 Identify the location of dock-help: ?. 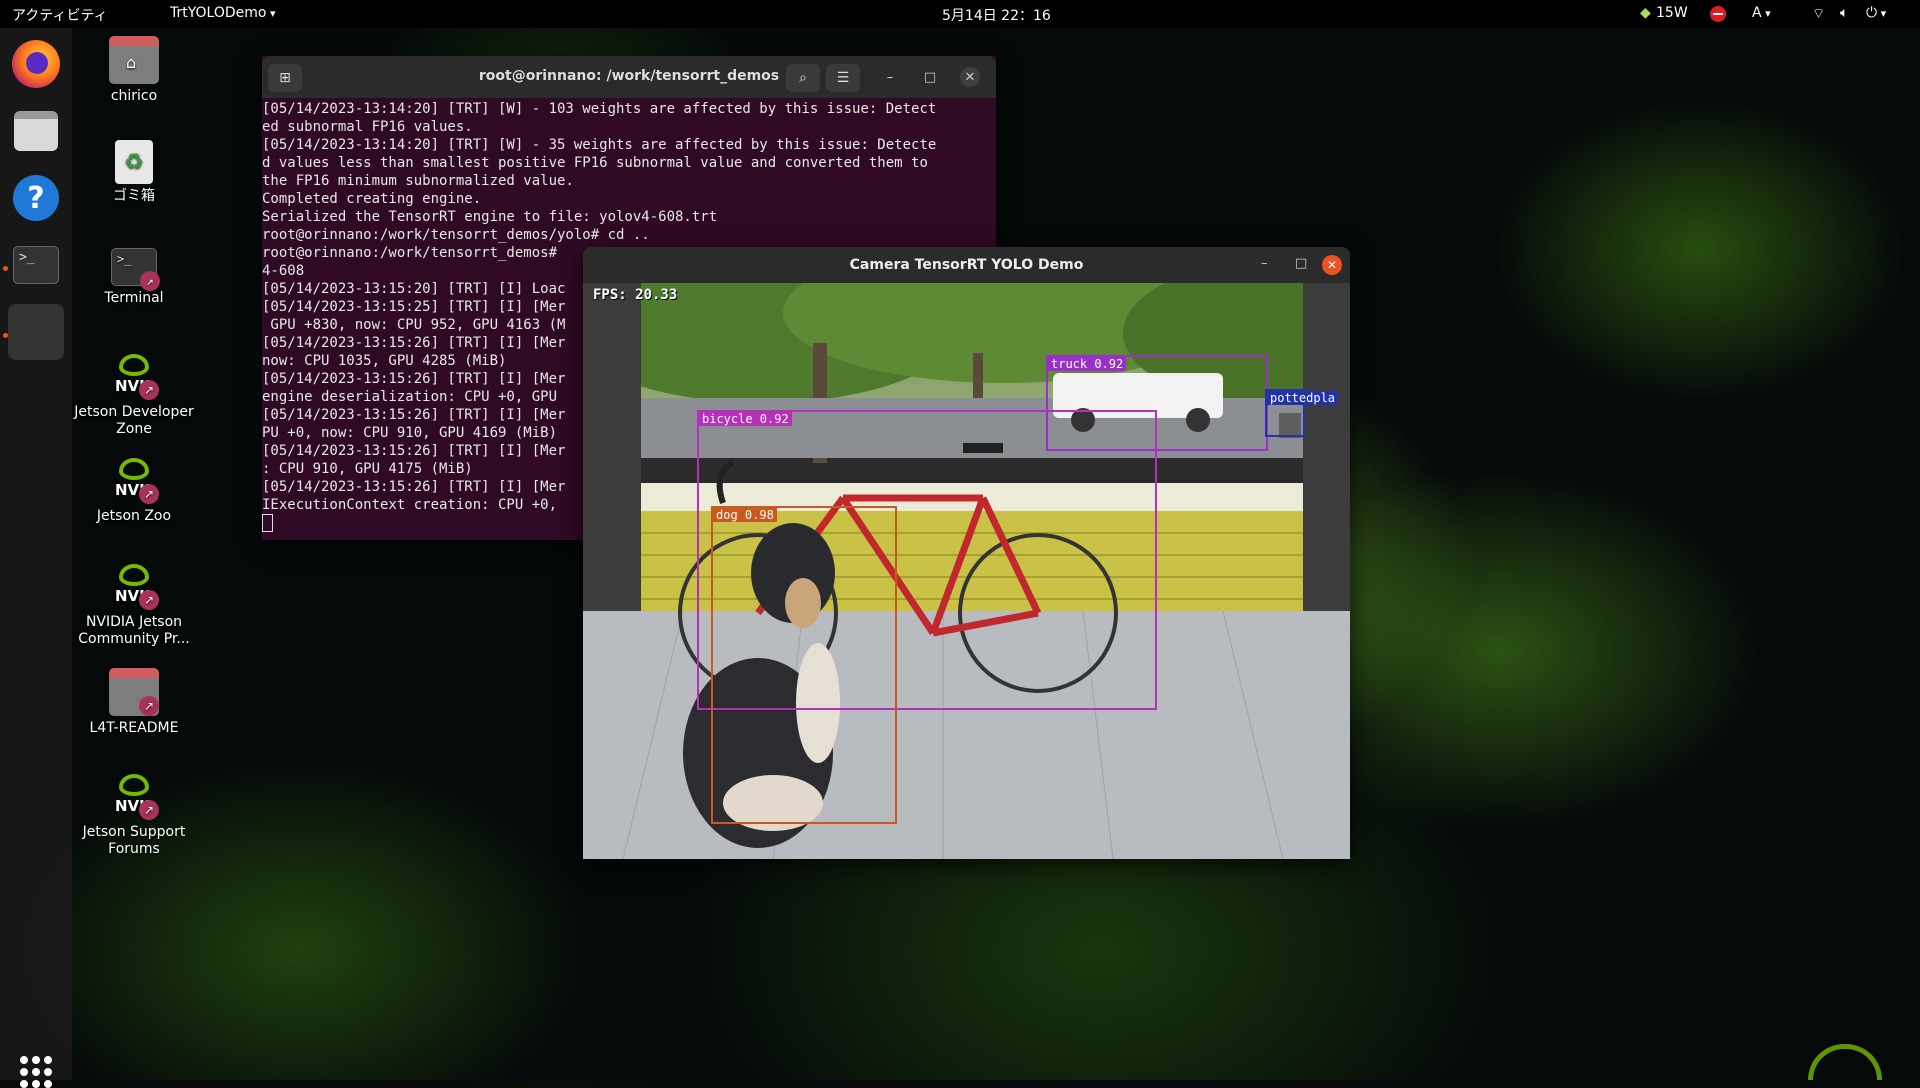
(36, 198).